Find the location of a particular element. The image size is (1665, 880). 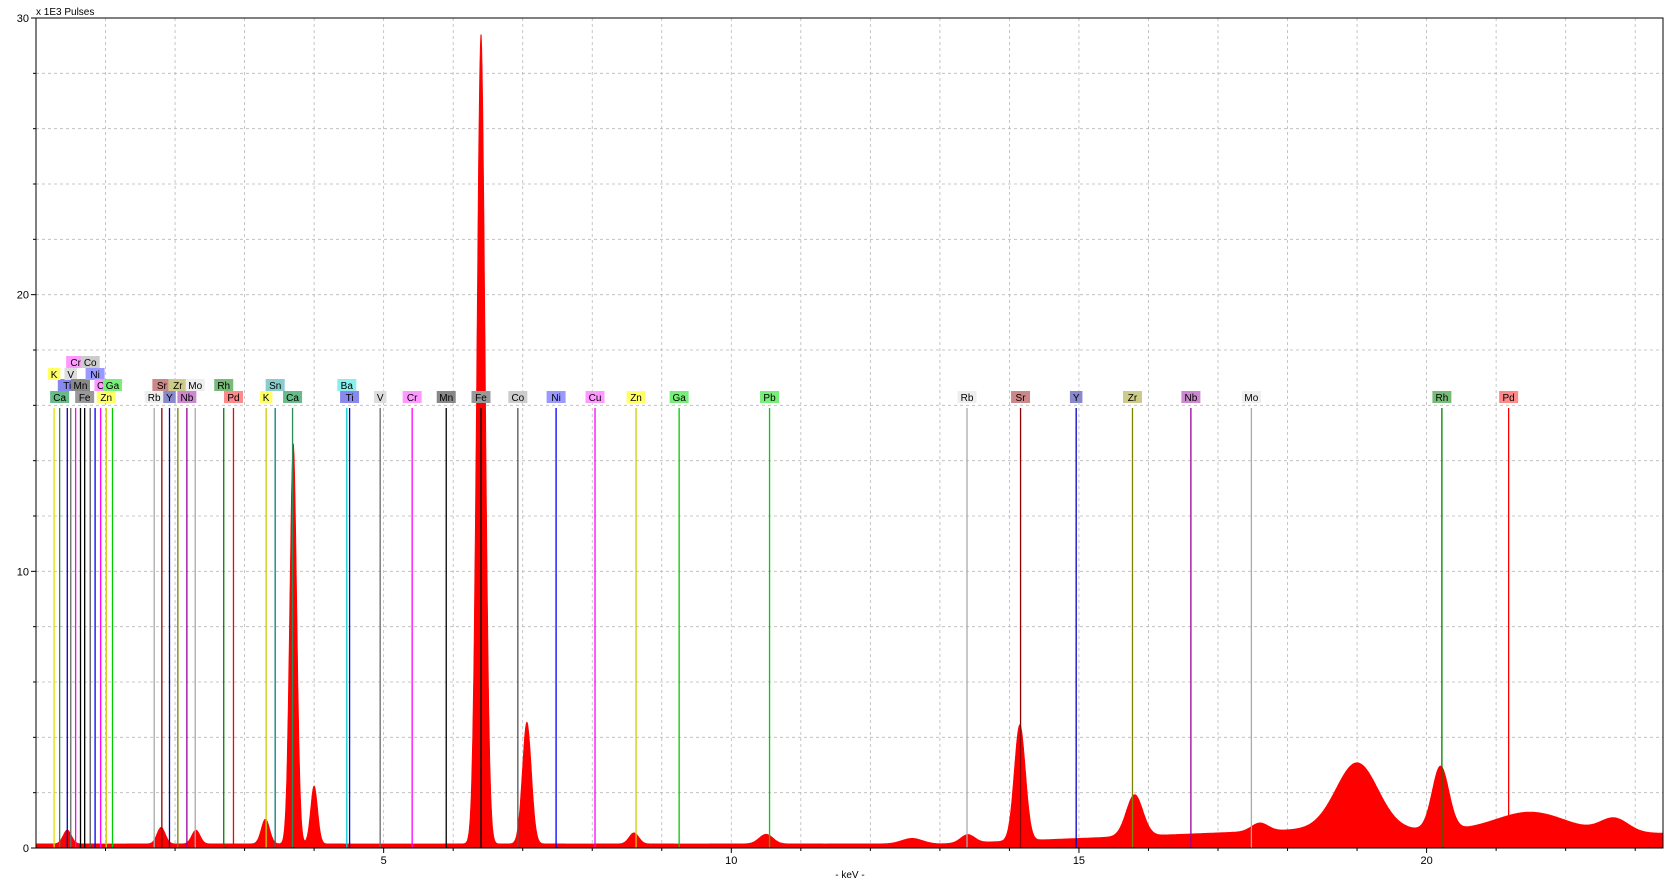

element-label-pb: Pb is located at coordinates (770, 397).